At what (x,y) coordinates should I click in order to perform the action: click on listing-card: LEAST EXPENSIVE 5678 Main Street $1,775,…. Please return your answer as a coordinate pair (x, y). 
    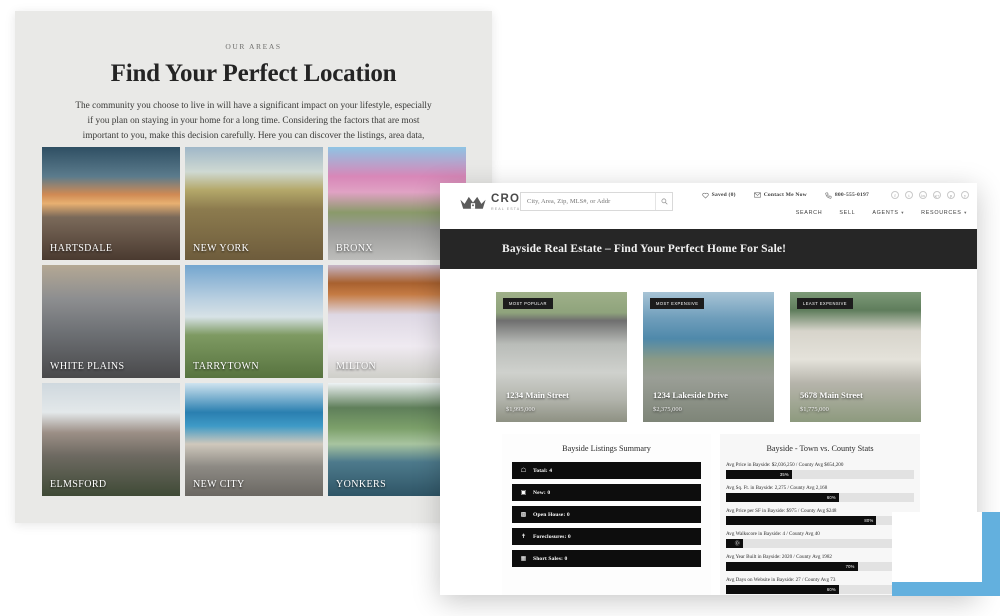
    Looking at the image, I should click on (855, 357).